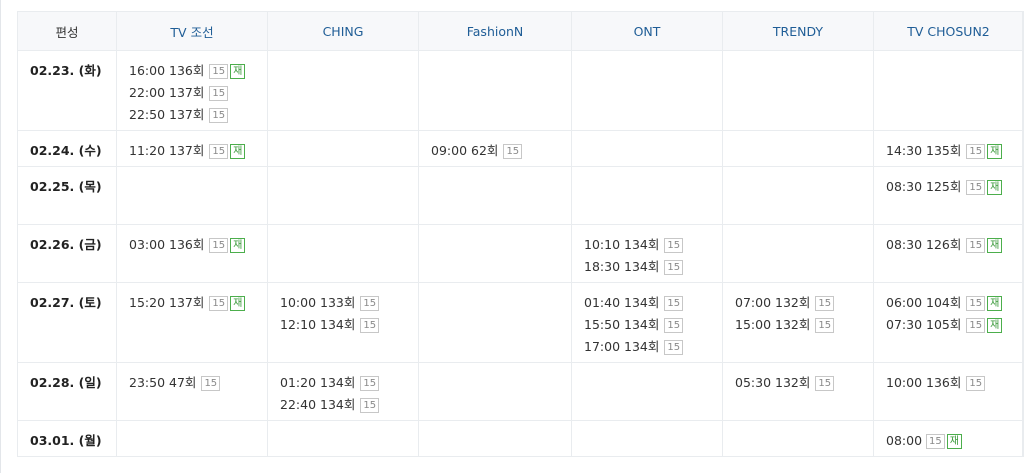 This screenshot has height=473, width=1031. Describe the element at coordinates (192, 303) in the screenshot. I see `airing-entry: 15:20 137회 15 재` at that location.